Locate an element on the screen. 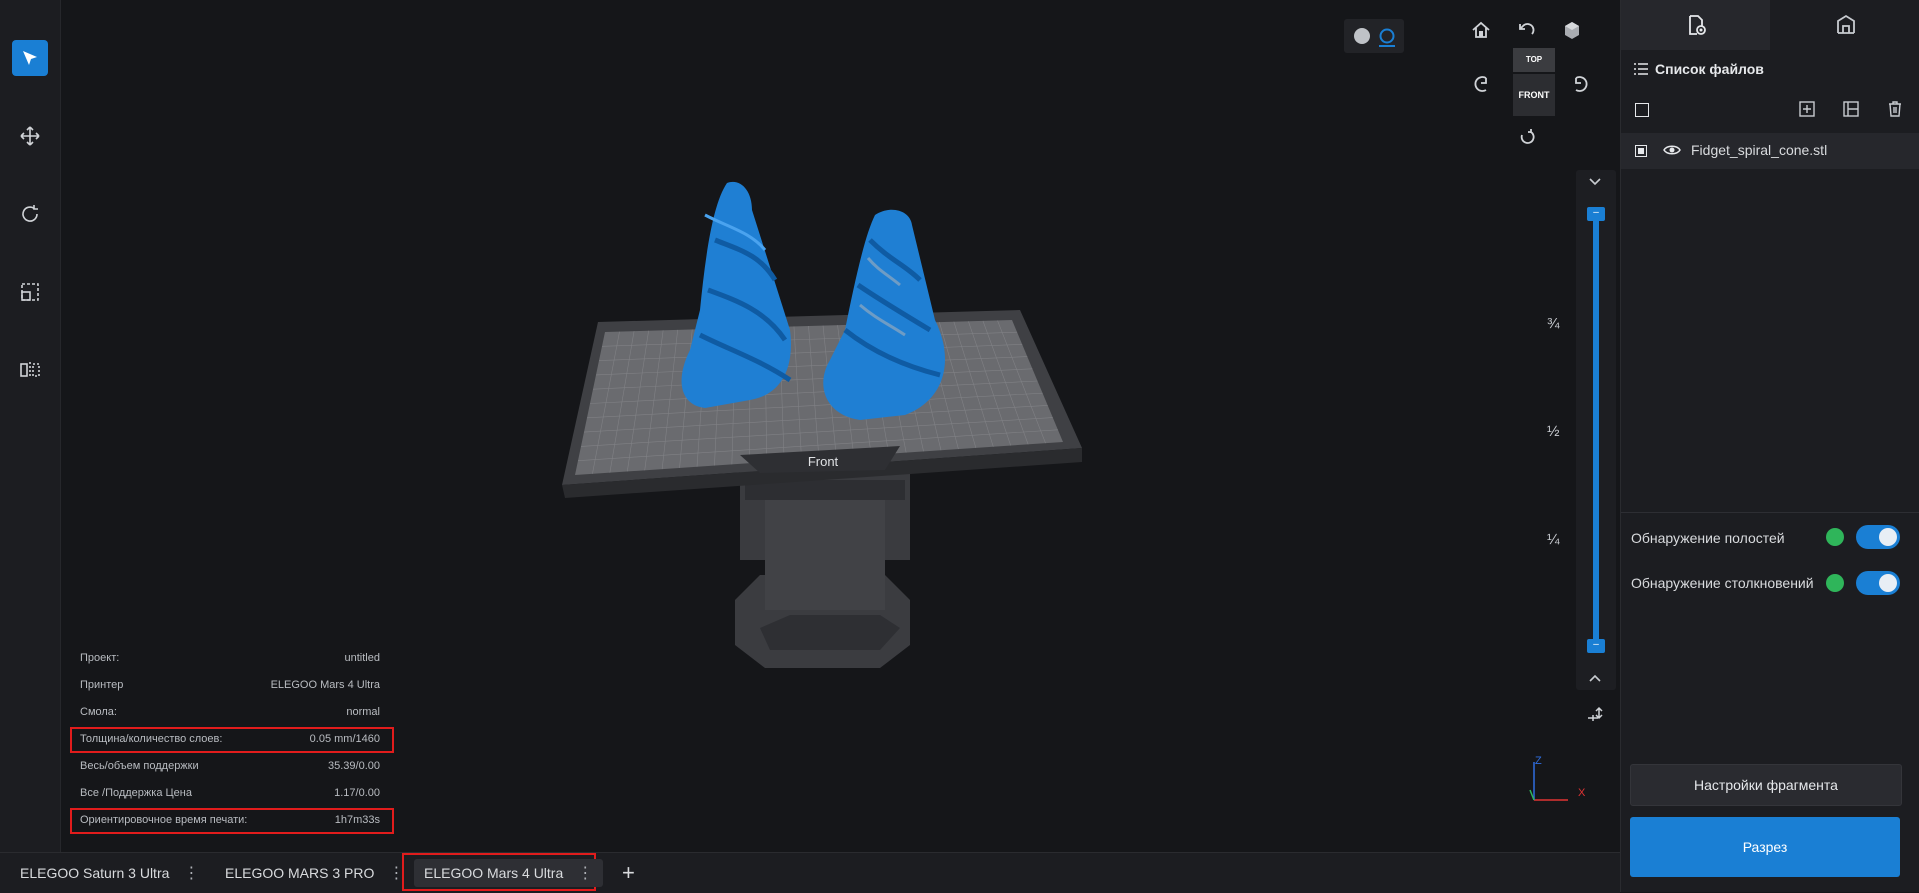 This screenshot has width=1919, height=893. info-label: Смола: is located at coordinates (98, 712).